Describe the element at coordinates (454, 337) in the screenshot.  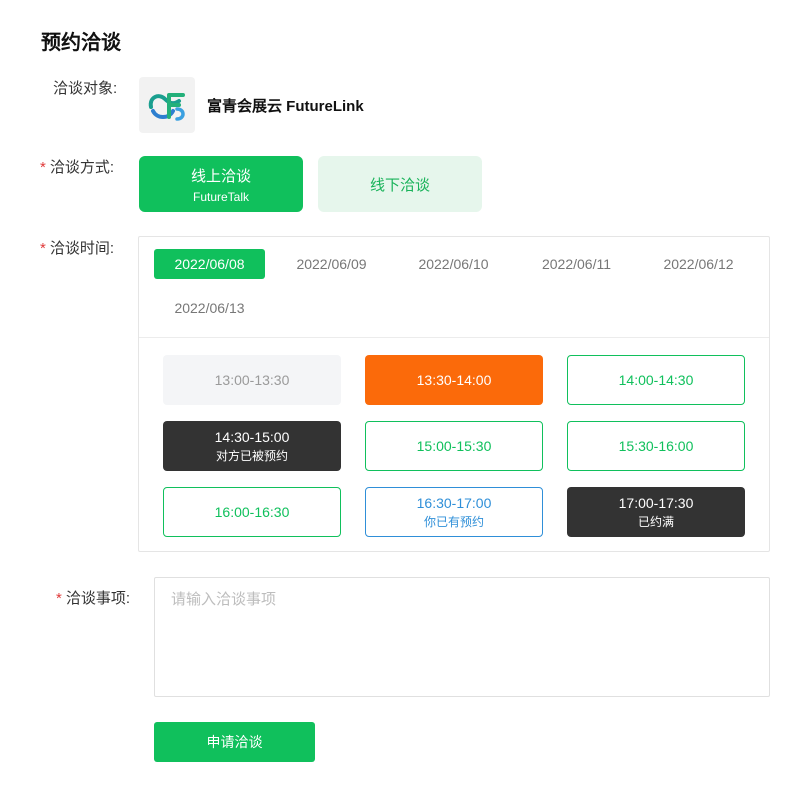
I see `divider` at that location.